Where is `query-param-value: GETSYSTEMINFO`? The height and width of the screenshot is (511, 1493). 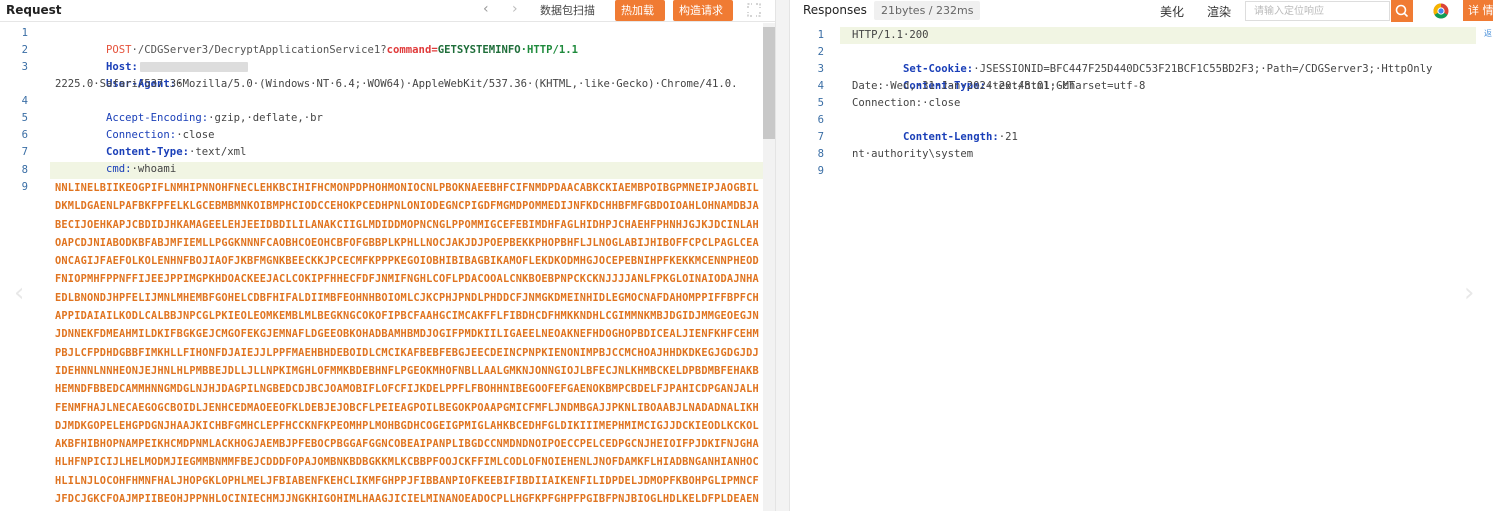
query-param-value: GETSYSTEMINFO is located at coordinates (479, 50).